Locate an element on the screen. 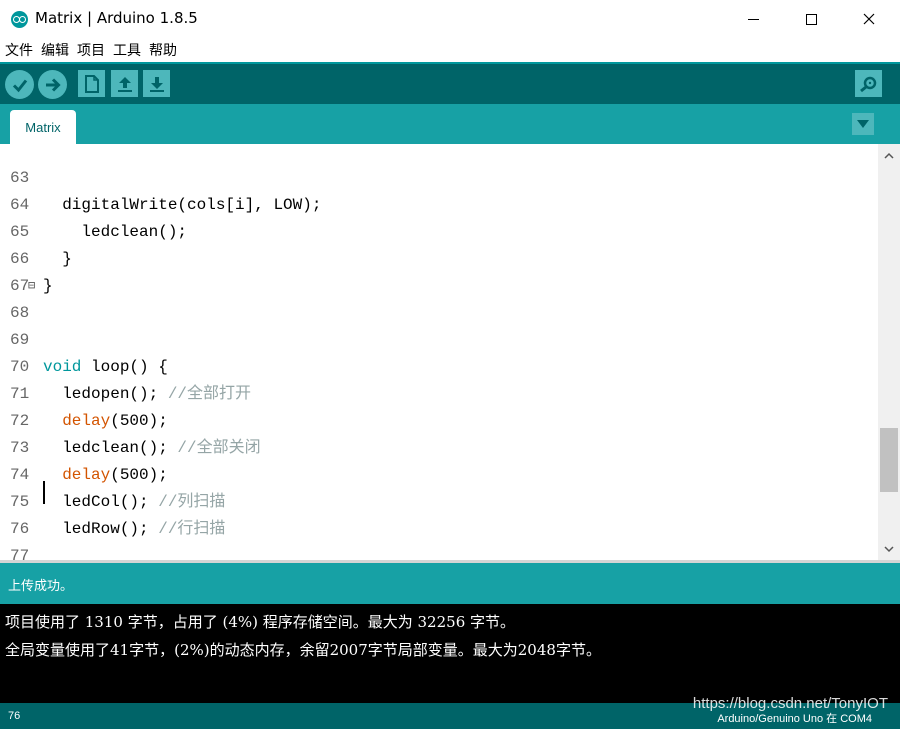 The height and width of the screenshot is (729, 900). menu-sketch: 项目 is located at coordinates (91, 50).